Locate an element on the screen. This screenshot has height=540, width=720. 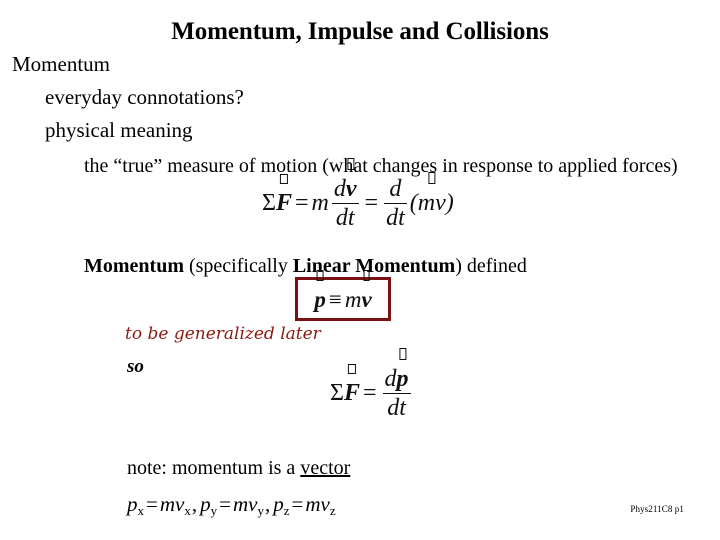
pz-symbol: p is located at coordinates (278, 504).